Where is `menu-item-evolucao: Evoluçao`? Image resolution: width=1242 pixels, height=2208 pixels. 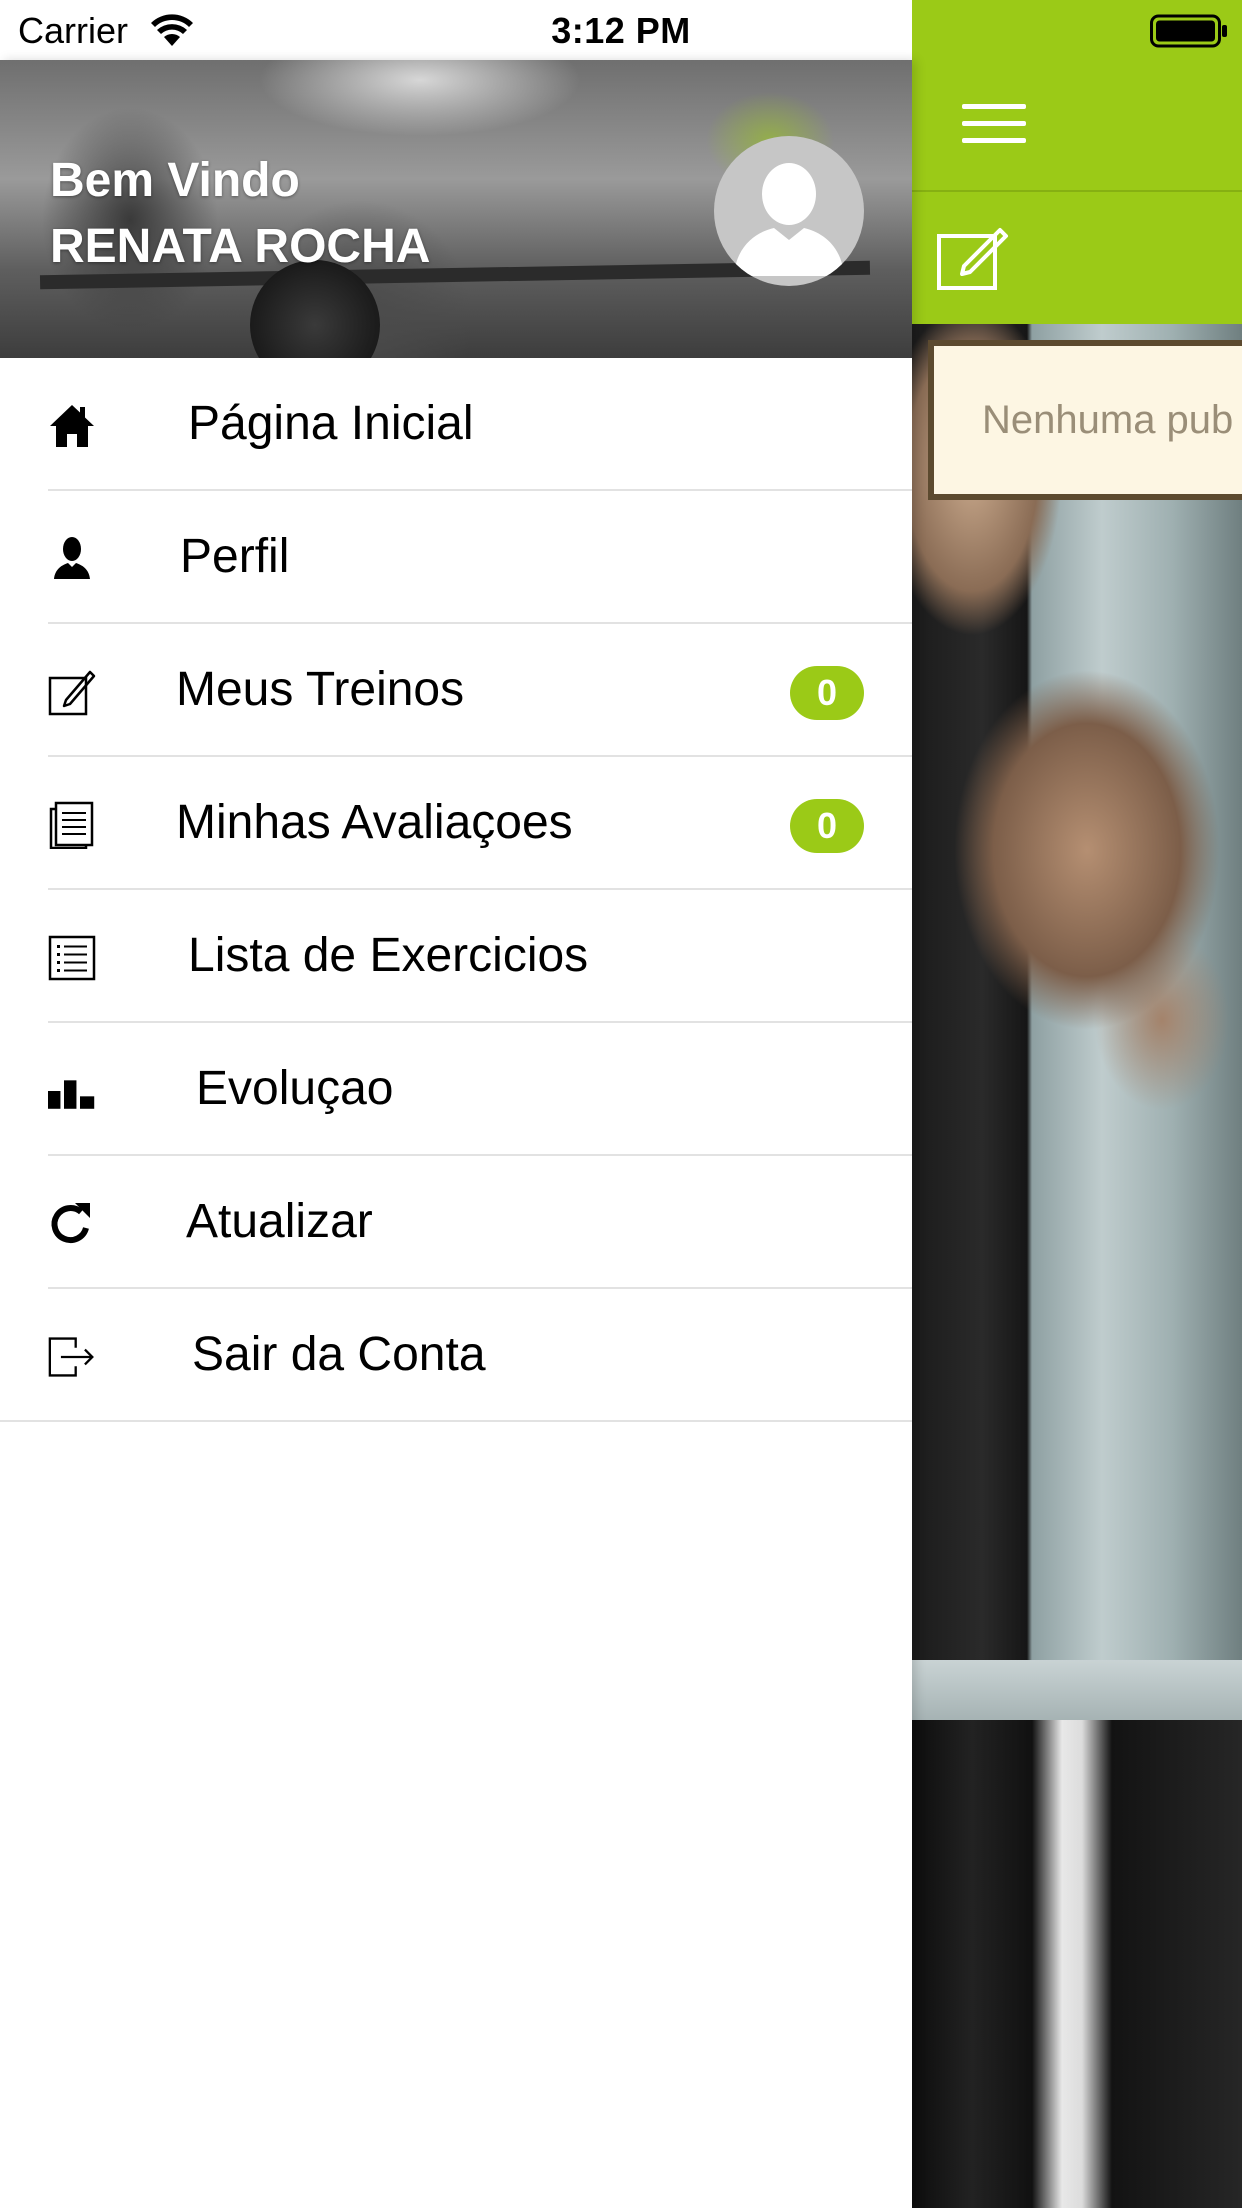 menu-item-evolucao: Evoluçao is located at coordinates (456, 1089).